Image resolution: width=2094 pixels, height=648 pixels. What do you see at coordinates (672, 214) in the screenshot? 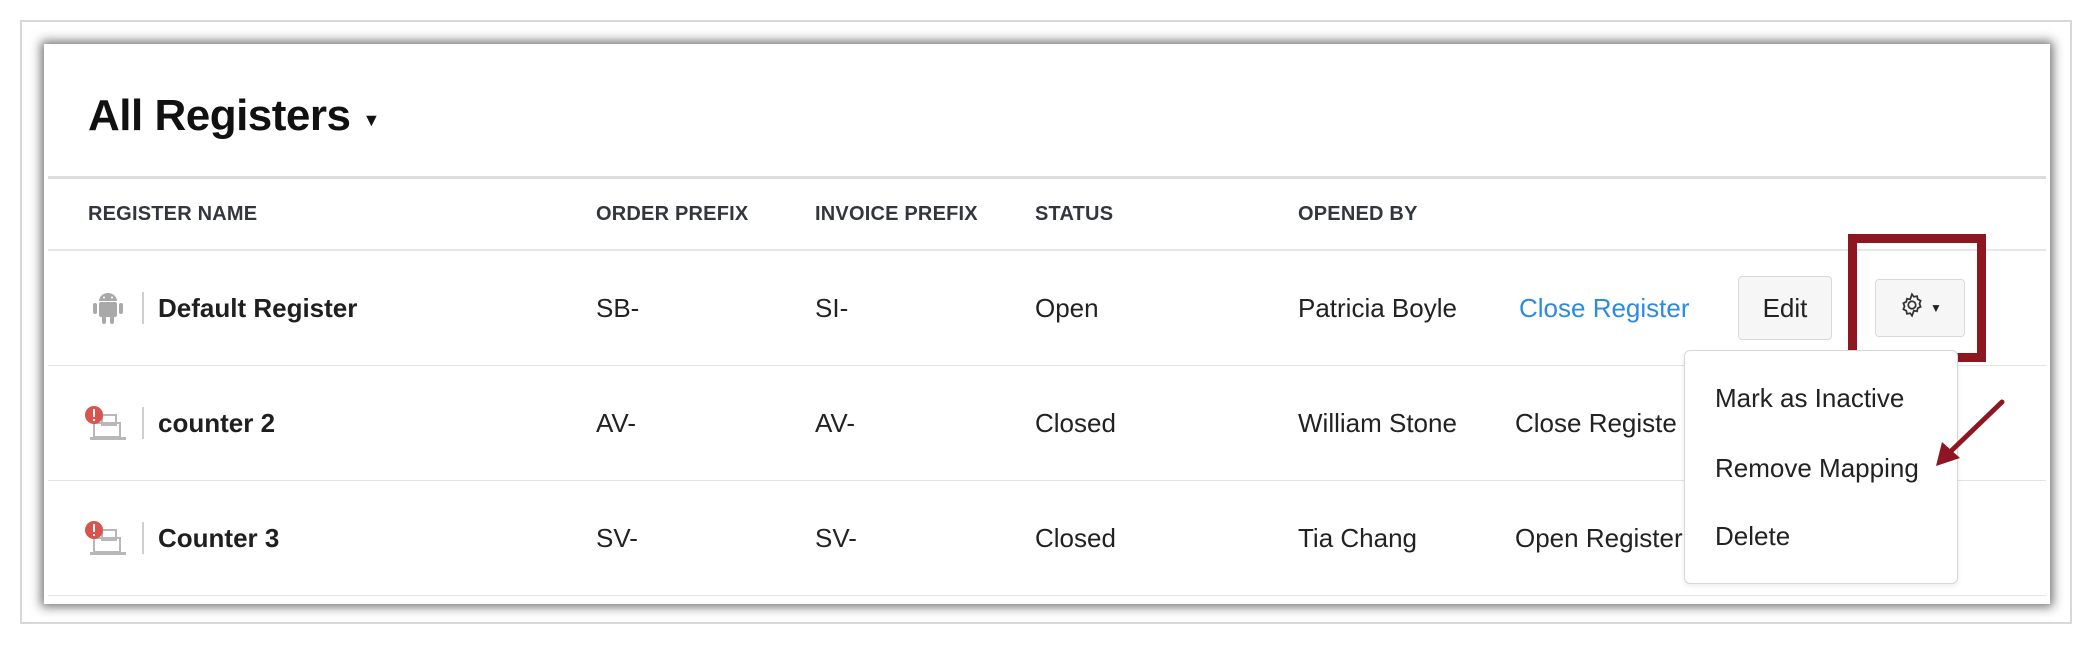
I see `col-order-prefix: ORDER PREFIX` at bounding box center [672, 214].